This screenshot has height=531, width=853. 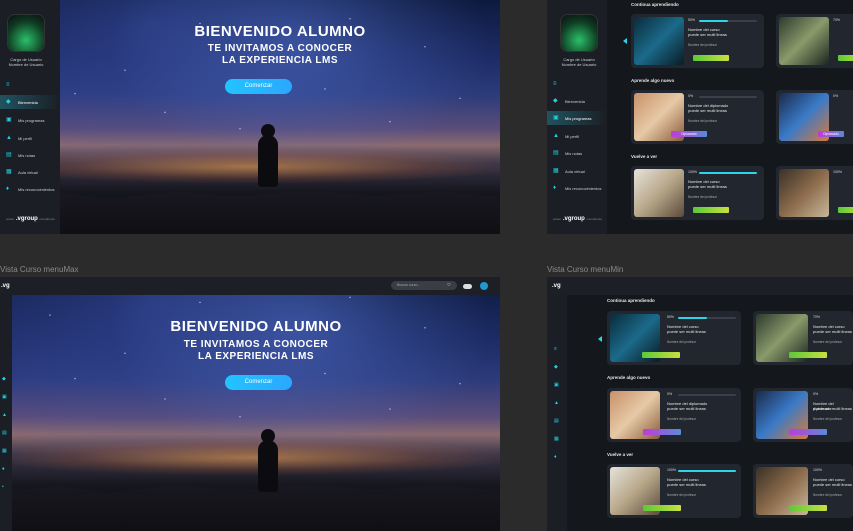 What do you see at coordinates (268, 155) in the screenshot?
I see `hero-person-silhouette` at bounding box center [268, 155].